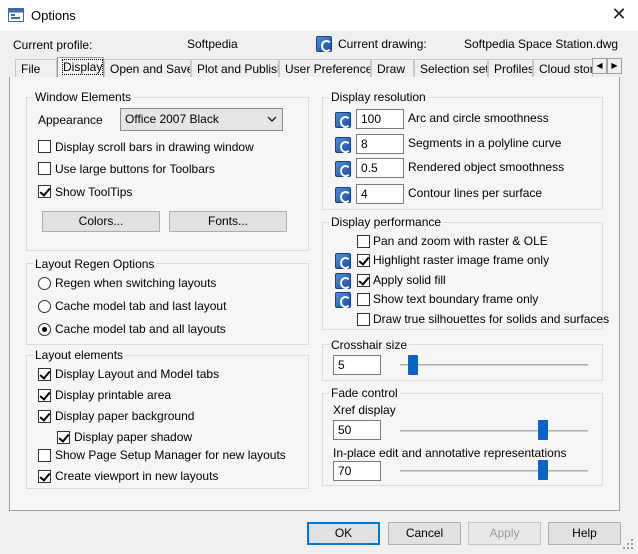 This screenshot has height=554, width=638. Describe the element at coordinates (140, 329) in the screenshot. I see `cache-all-layouts-label: Cache model tab and all layouts` at that location.